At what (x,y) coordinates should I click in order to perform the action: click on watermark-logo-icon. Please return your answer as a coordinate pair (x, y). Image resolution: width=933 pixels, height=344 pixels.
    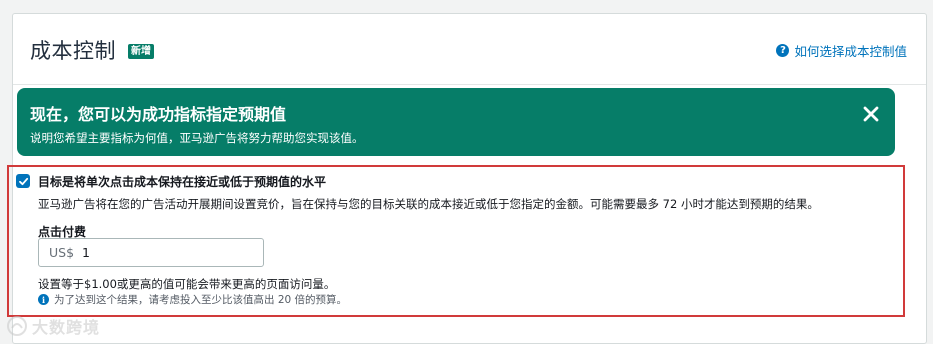
    Looking at the image, I should click on (17, 326).